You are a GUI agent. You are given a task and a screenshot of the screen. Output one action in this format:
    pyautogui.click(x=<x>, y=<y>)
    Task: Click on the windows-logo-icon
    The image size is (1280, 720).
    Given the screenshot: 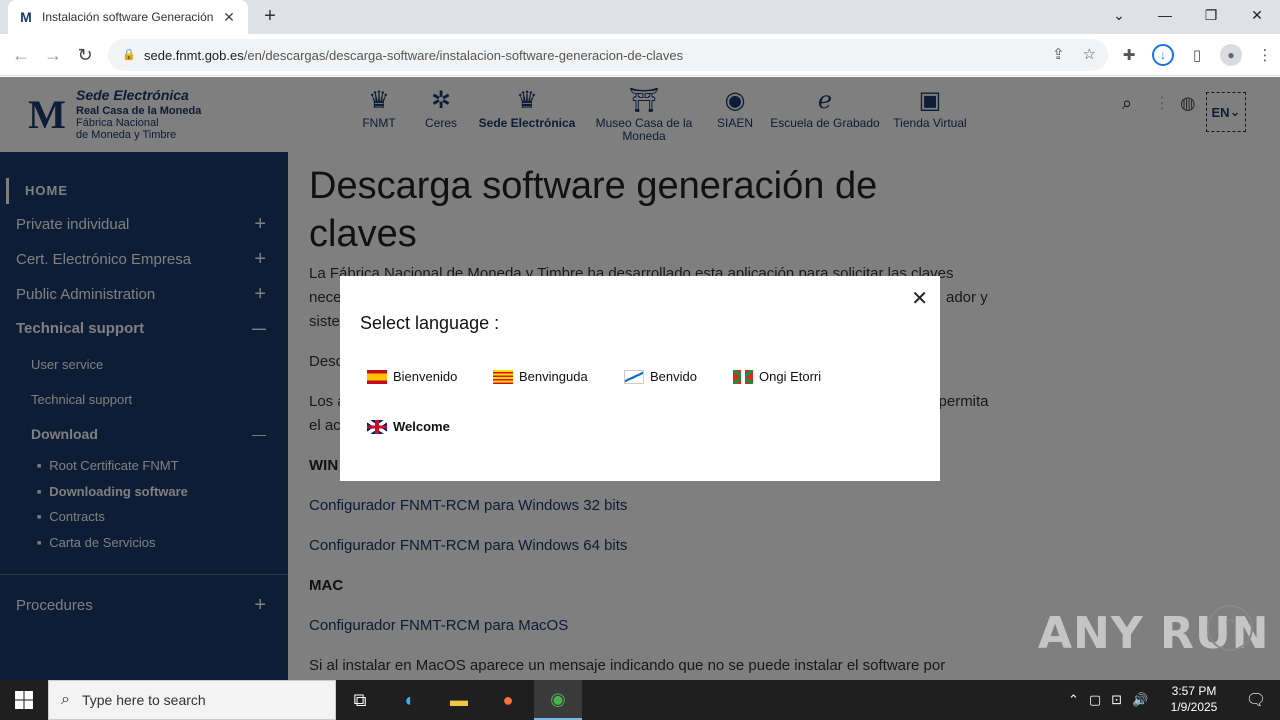 What is the action you would take?
    pyautogui.click(x=24, y=700)
    